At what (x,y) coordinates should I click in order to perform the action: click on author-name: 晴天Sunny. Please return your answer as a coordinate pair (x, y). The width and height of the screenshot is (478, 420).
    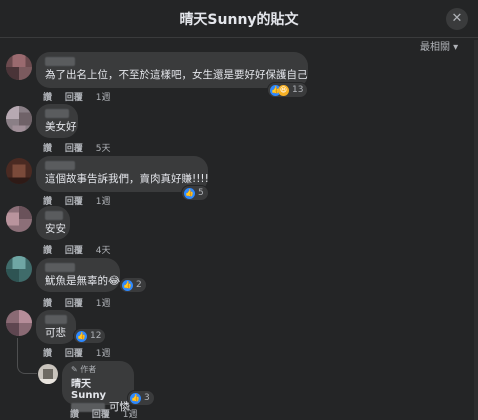
    Looking at the image, I should click on (98, 388).